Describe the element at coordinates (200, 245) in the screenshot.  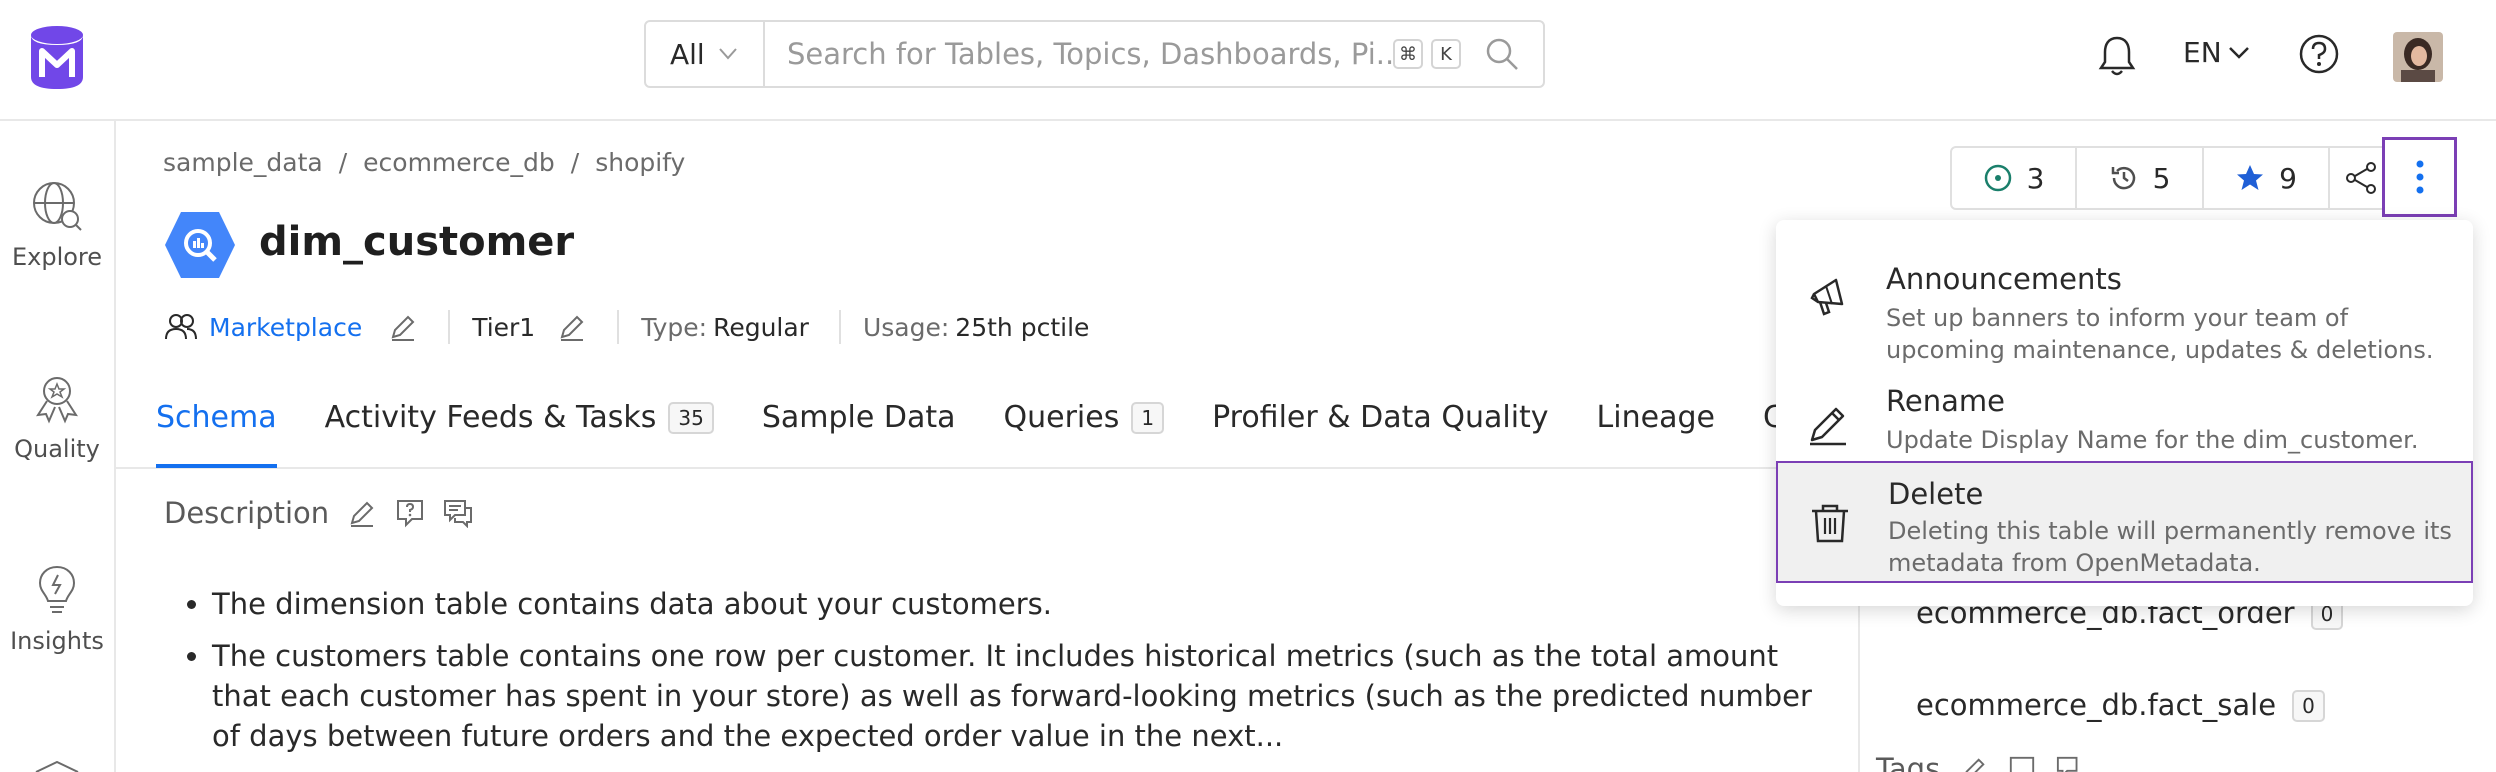
I see `bigquery-service-icon` at that location.